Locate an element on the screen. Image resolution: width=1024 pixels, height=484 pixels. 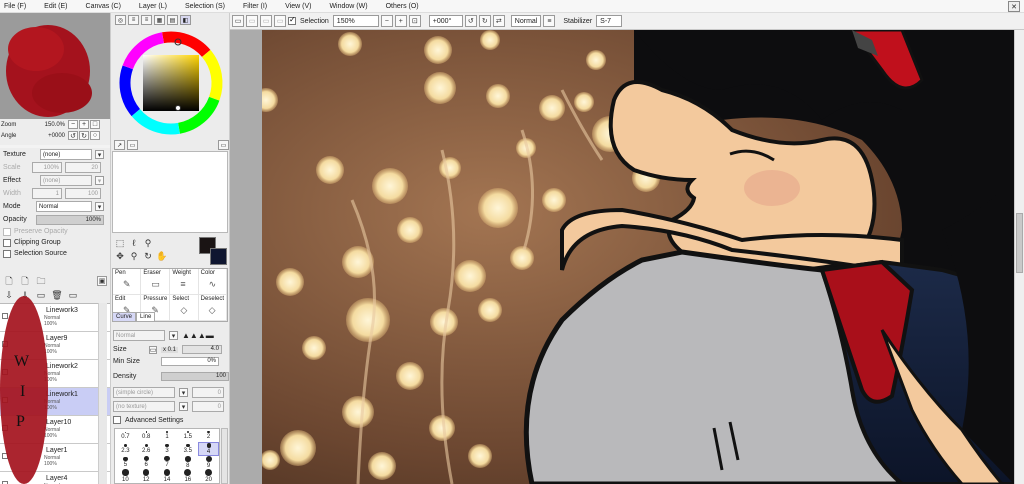
transparent-color is located at coordinates (218, 256).